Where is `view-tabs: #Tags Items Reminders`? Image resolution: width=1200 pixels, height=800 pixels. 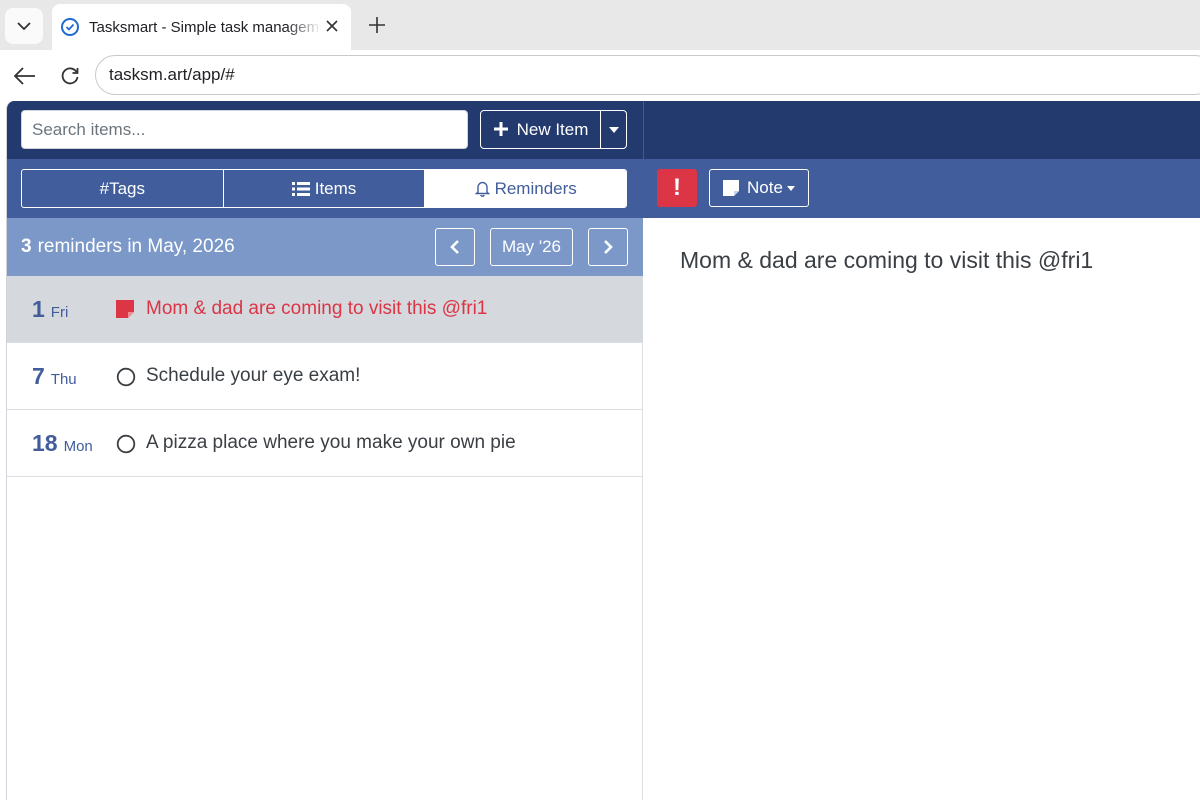 view-tabs: #Tags Items Reminders is located at coordinates (324, 188).